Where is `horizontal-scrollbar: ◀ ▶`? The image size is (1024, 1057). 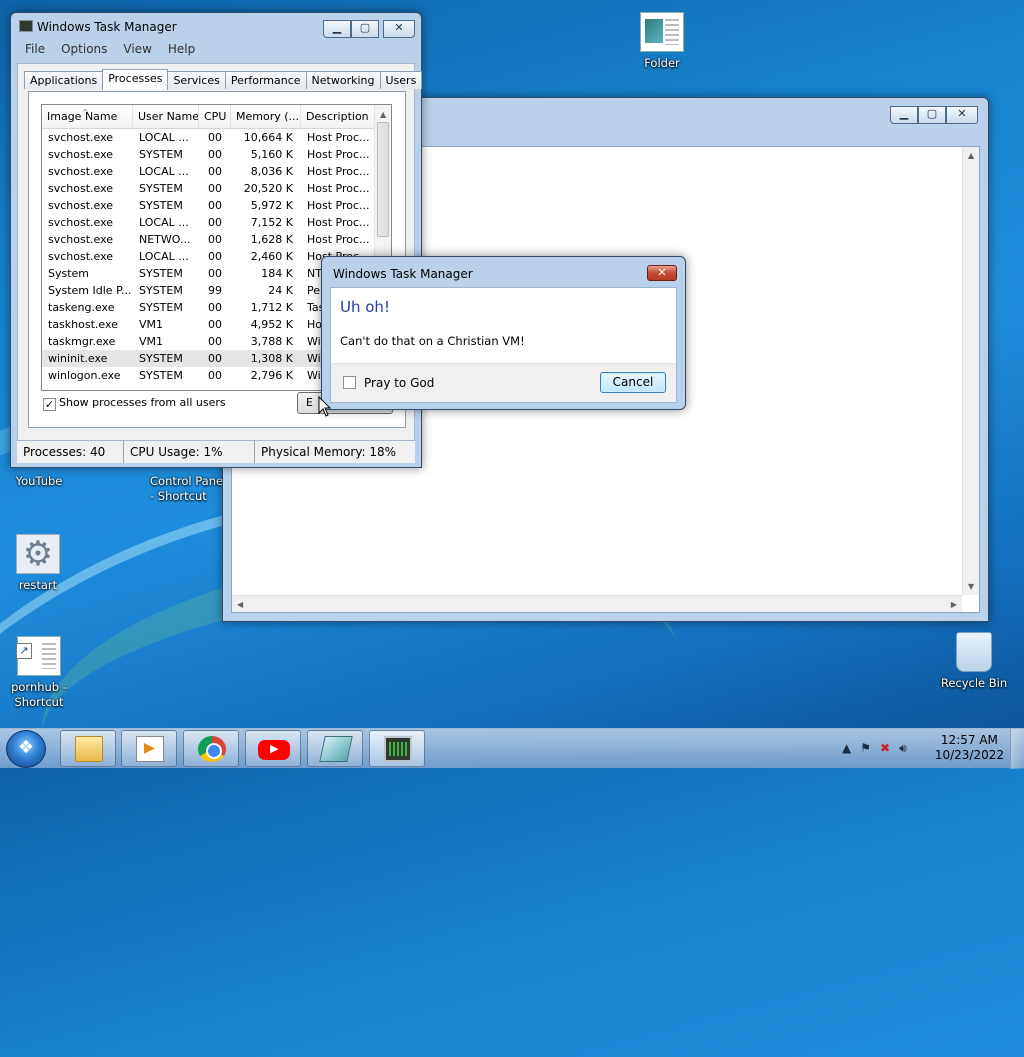 horizontal-scrollbar: ◀ ▶ is located at coordinates (597, 603).